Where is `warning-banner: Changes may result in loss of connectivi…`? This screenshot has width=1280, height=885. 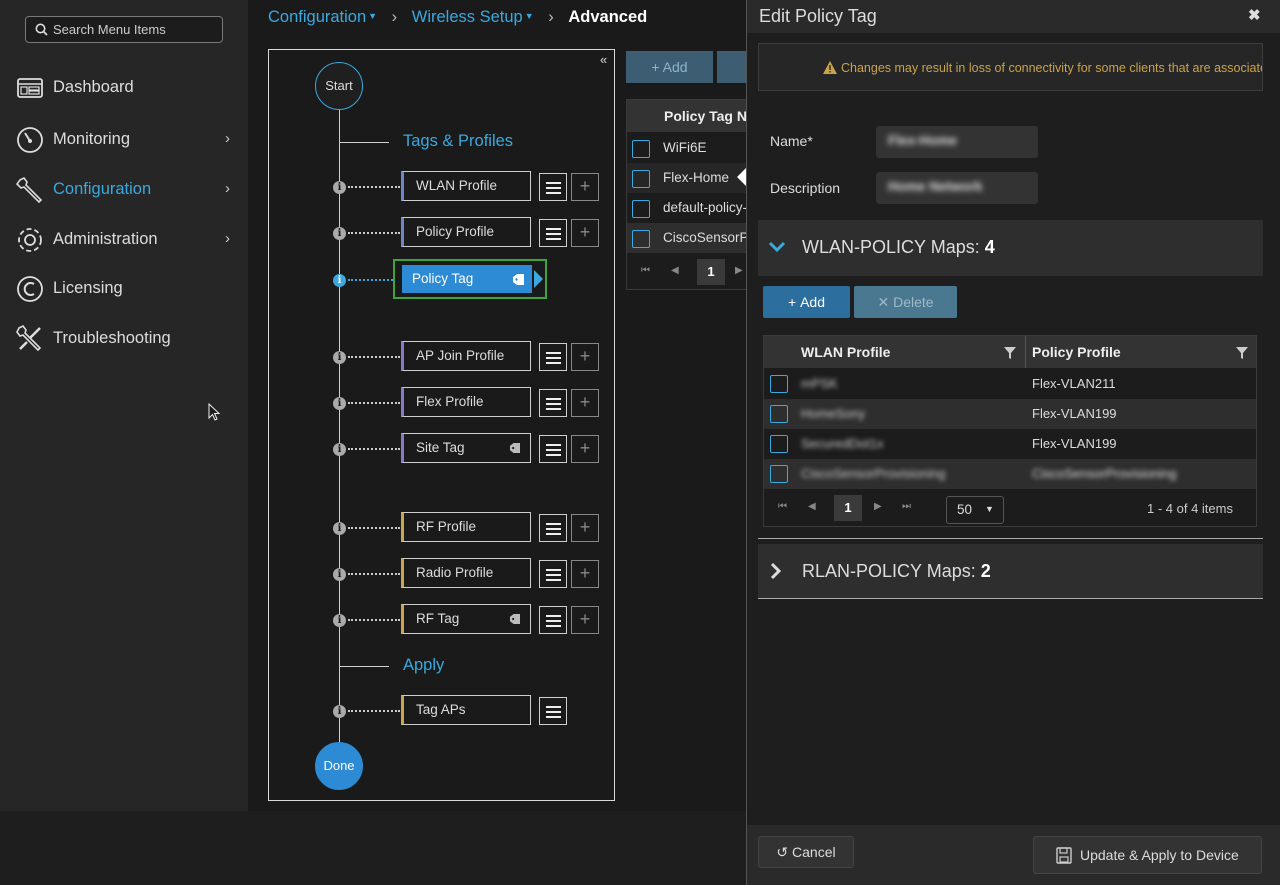
warning-banner: Changes may result in loss of connectivi… is located at coordinates (1010, 67).